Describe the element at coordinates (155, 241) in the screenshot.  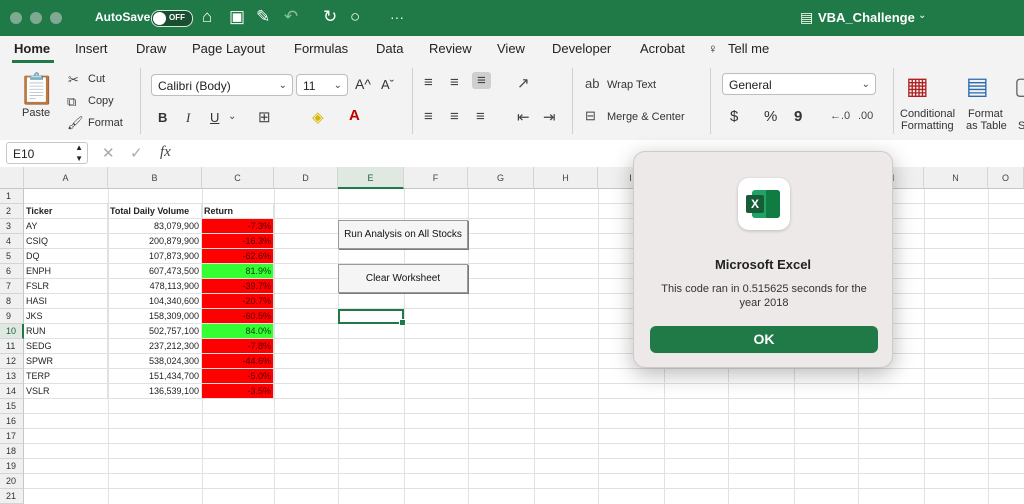
I see `cell-volume: 200,879,900` at that location.